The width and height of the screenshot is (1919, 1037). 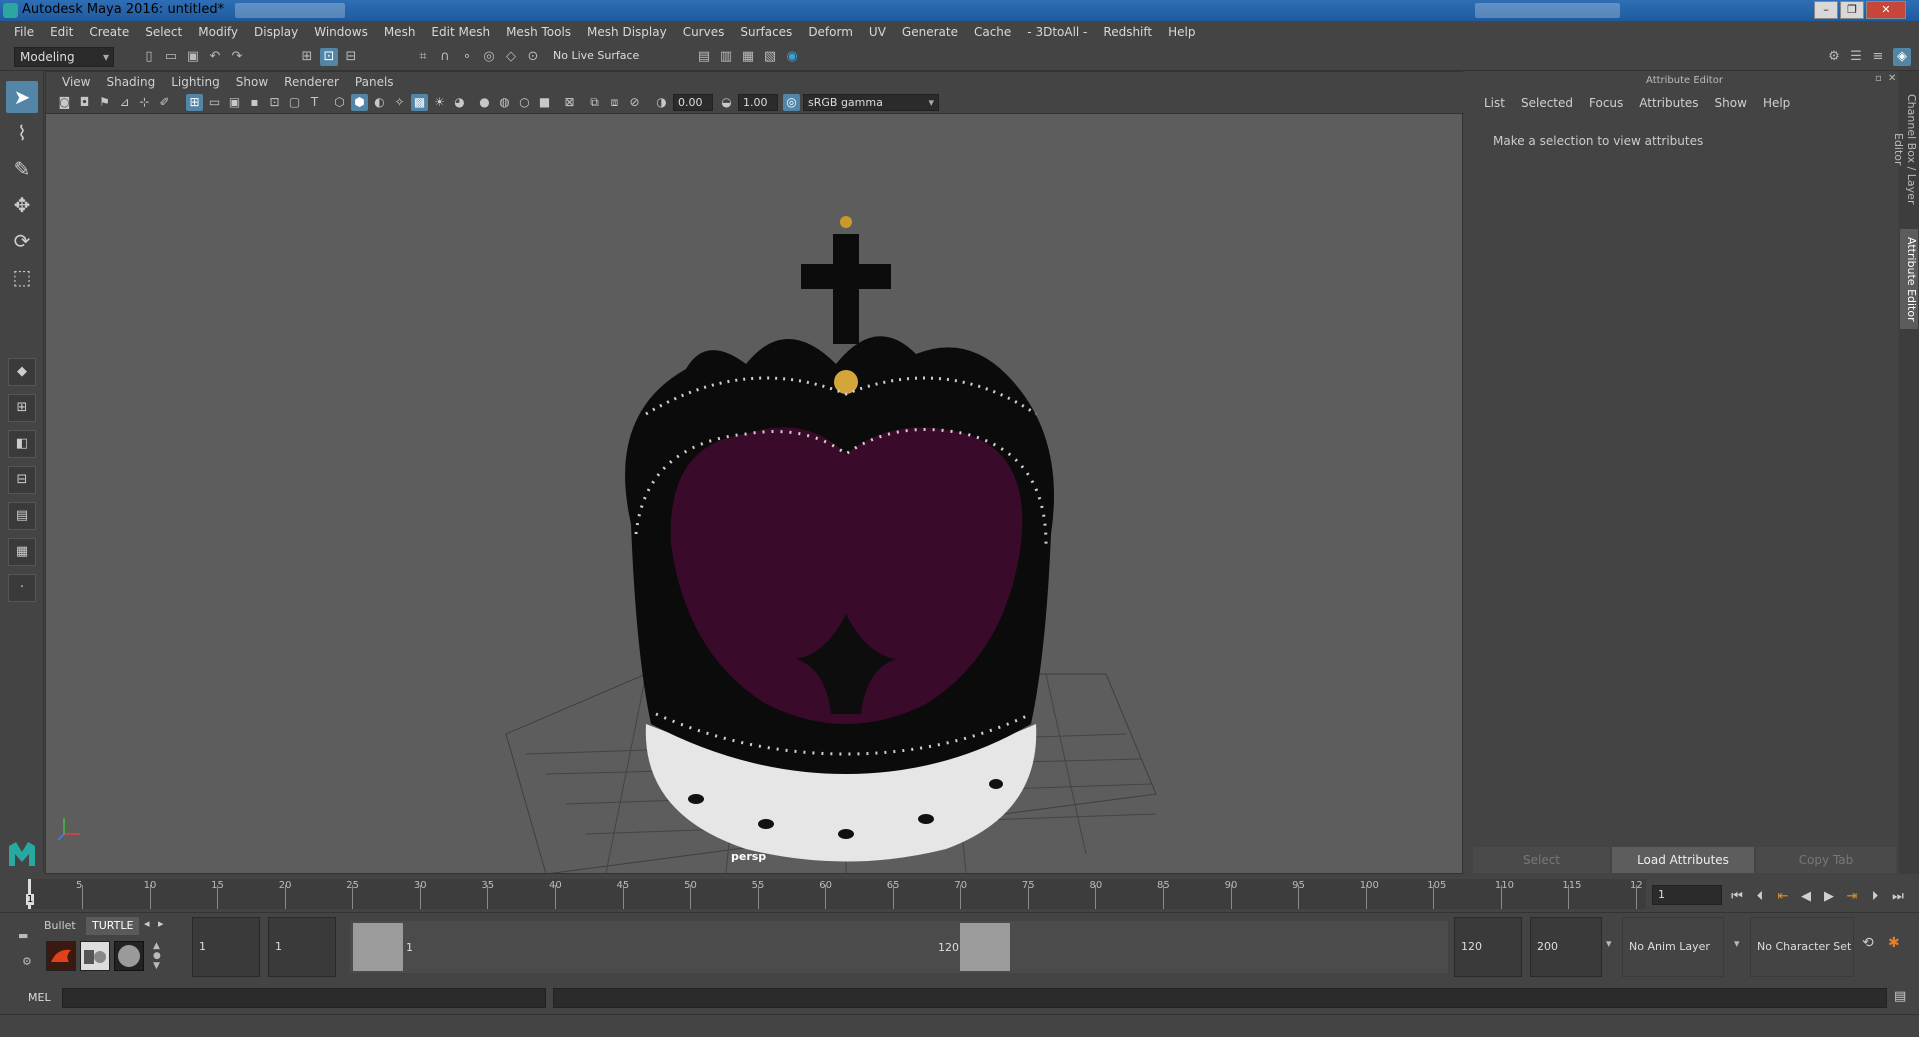 What do you see at coordinates (194, 102) in the screenshot?
I see `grid-toggle-icon: ⊞` at bounding box center [194, 102].